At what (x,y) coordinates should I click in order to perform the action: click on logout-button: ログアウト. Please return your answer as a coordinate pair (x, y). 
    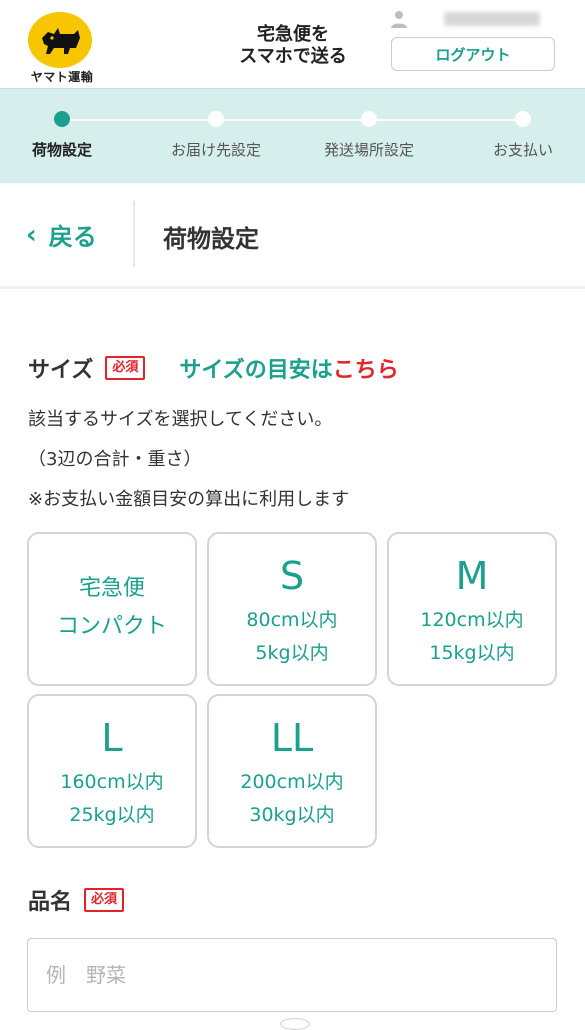
    Looking at the image, I should click on (473, 54).